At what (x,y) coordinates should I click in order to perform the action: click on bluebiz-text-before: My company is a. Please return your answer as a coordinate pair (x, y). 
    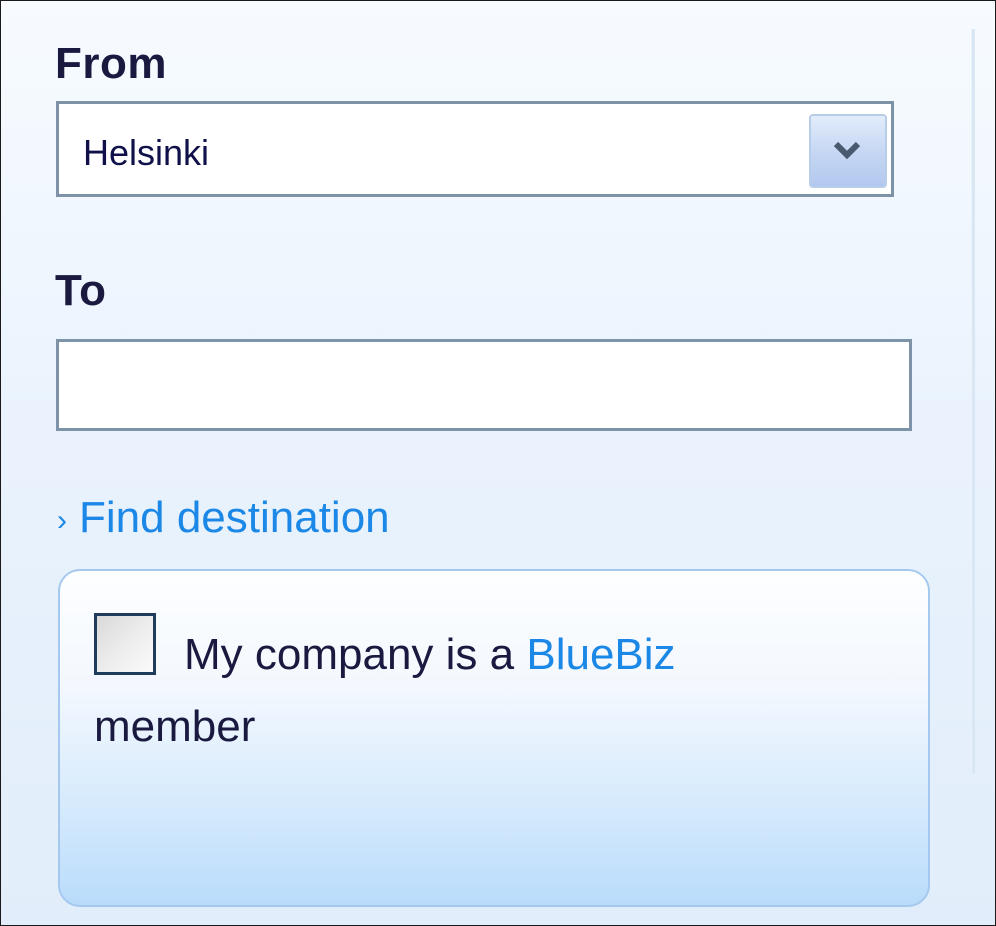
    Looking at the image, I should click on (349, 654).